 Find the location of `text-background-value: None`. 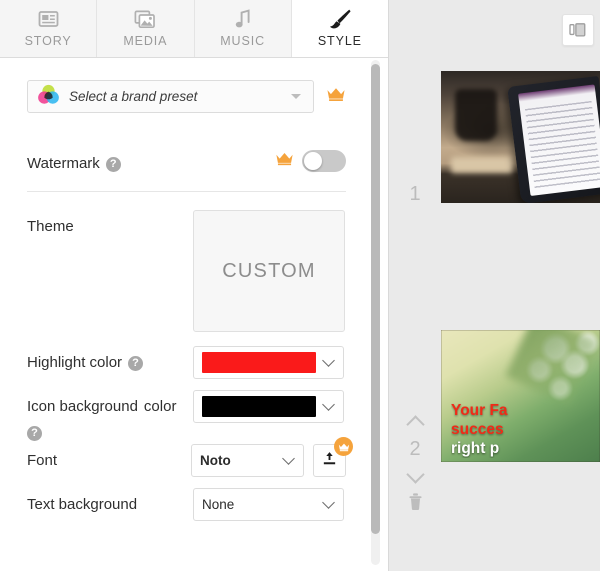

text-background-value: None is located at coordinates (218, 504).